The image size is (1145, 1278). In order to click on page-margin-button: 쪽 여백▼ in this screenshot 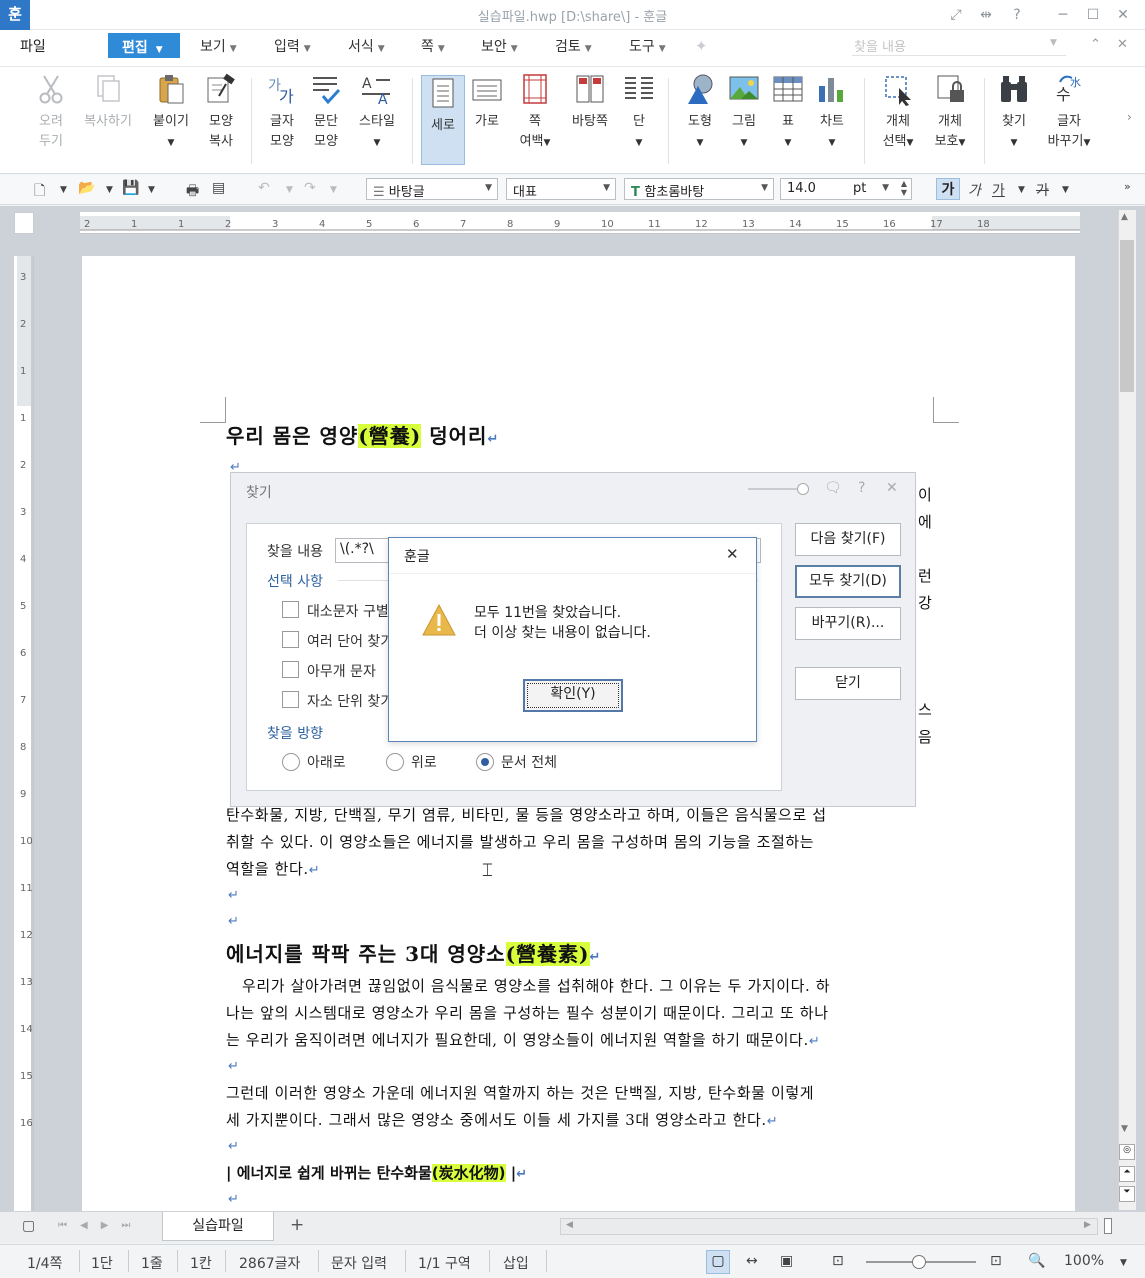, I will do `click(535, 120)`.